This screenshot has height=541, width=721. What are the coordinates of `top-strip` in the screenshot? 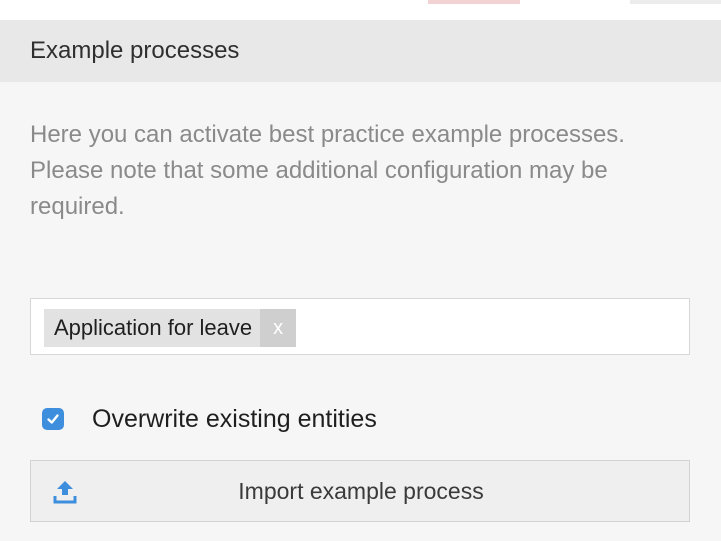 It's located at (360, 10).